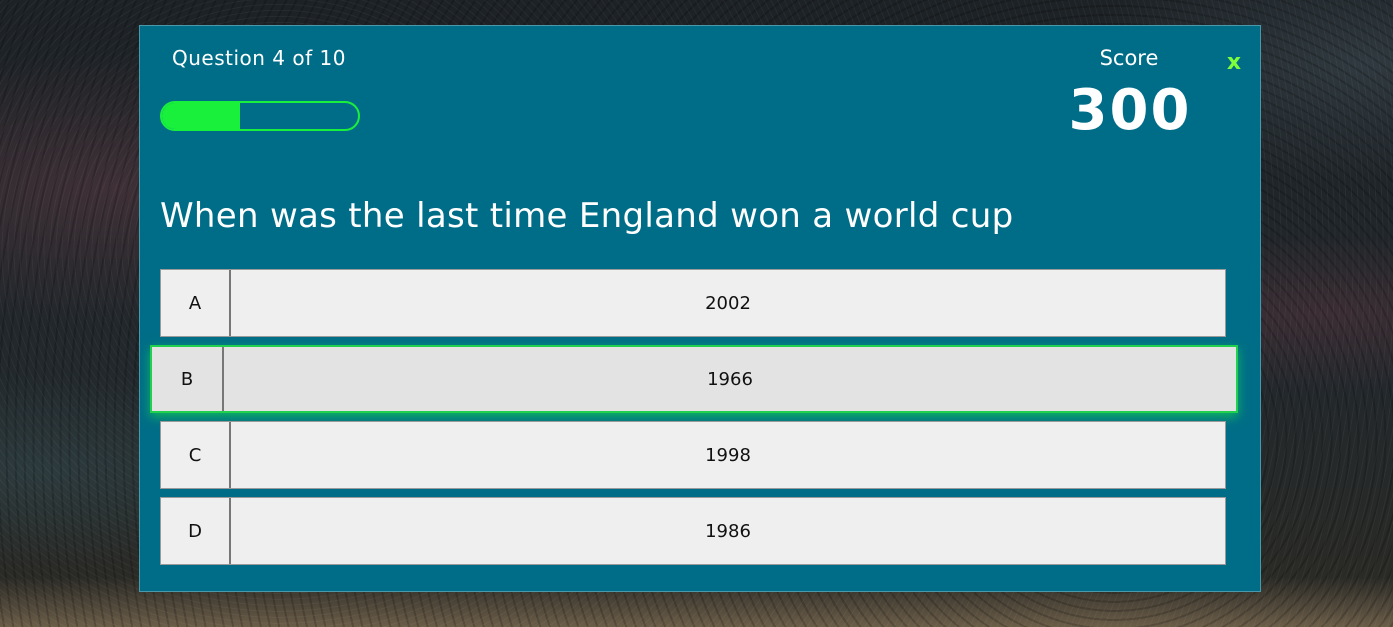 The image size is (1393, 627). Describe the element at coordinates (730, 379) in the screenshot. I see `answer-text: 1966` at that location.